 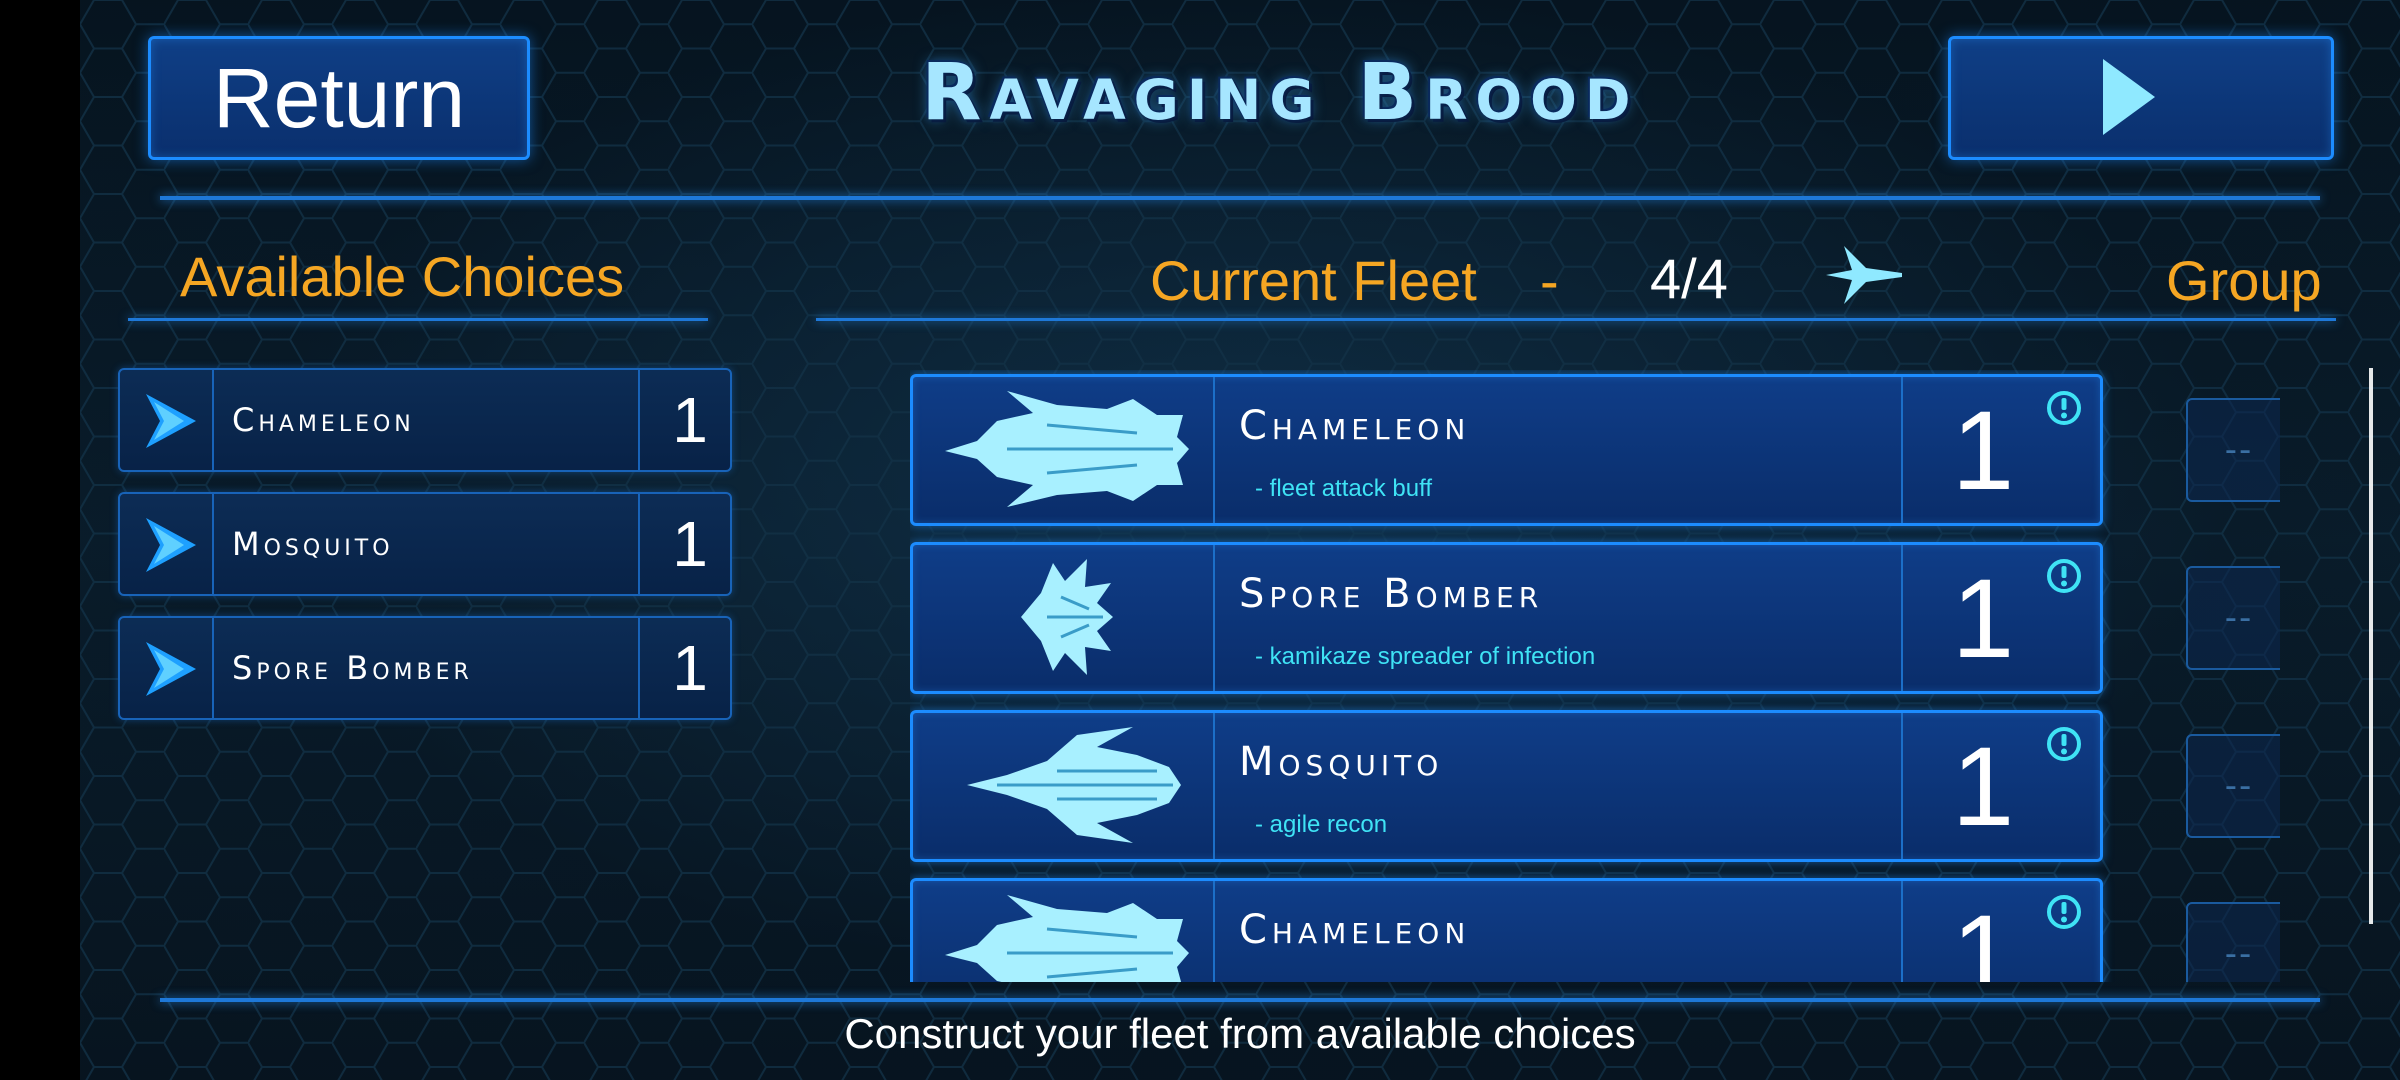 What do you see at coordinates (313, 544) in the screenshot?
I see `choice-name: Mosquito` at bounding box center [313, 544].